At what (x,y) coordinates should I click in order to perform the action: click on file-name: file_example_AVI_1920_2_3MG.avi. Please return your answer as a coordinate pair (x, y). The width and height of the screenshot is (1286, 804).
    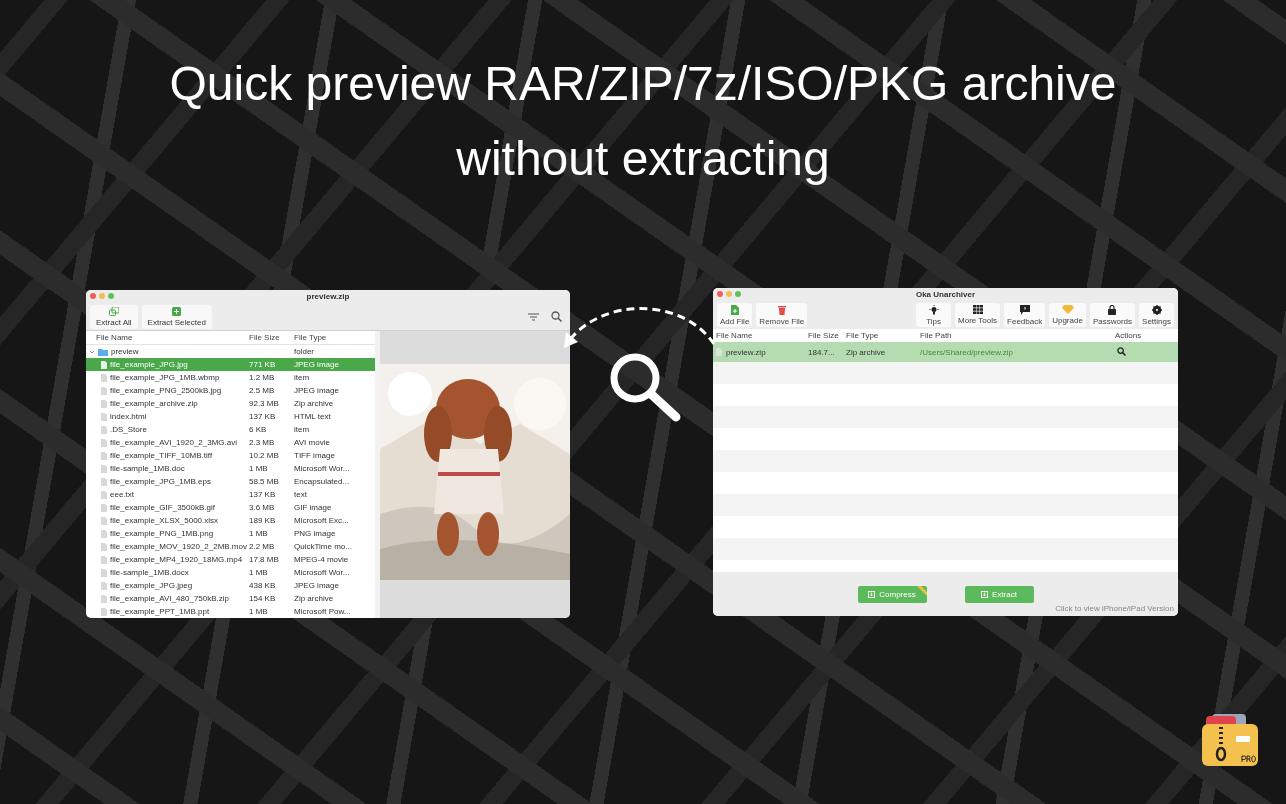
    Looking at the image, I should click on (174, 442).